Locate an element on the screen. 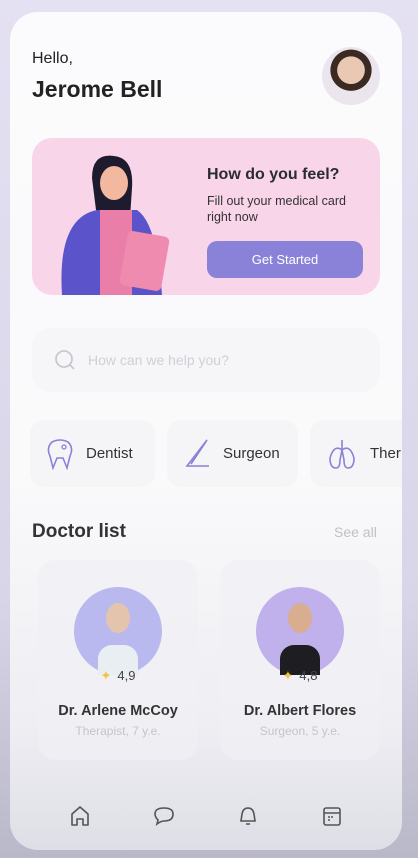 This screenshot has width=418, height=858. banner-subtitle: Fill out your medical card right now is located at coordinates (276, 209).